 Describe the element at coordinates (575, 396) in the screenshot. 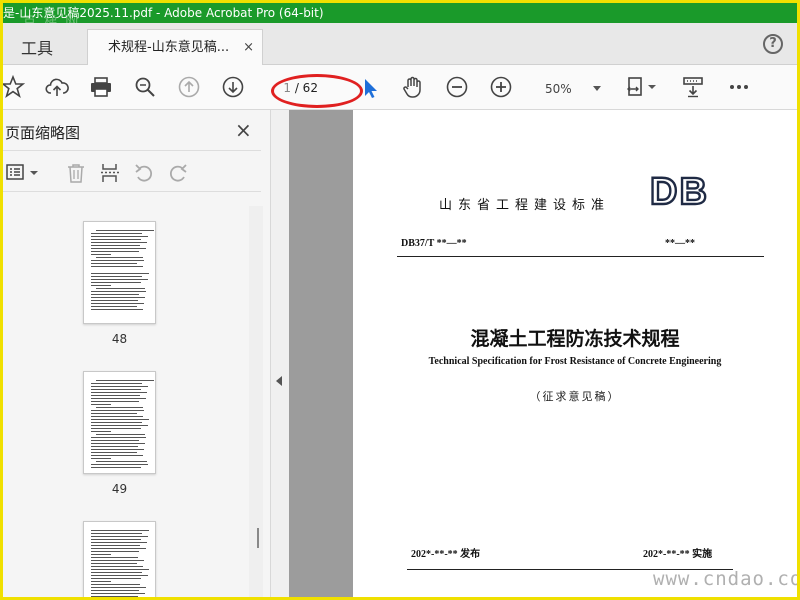

I see `draft-note: （征求意见稿）` at that location.